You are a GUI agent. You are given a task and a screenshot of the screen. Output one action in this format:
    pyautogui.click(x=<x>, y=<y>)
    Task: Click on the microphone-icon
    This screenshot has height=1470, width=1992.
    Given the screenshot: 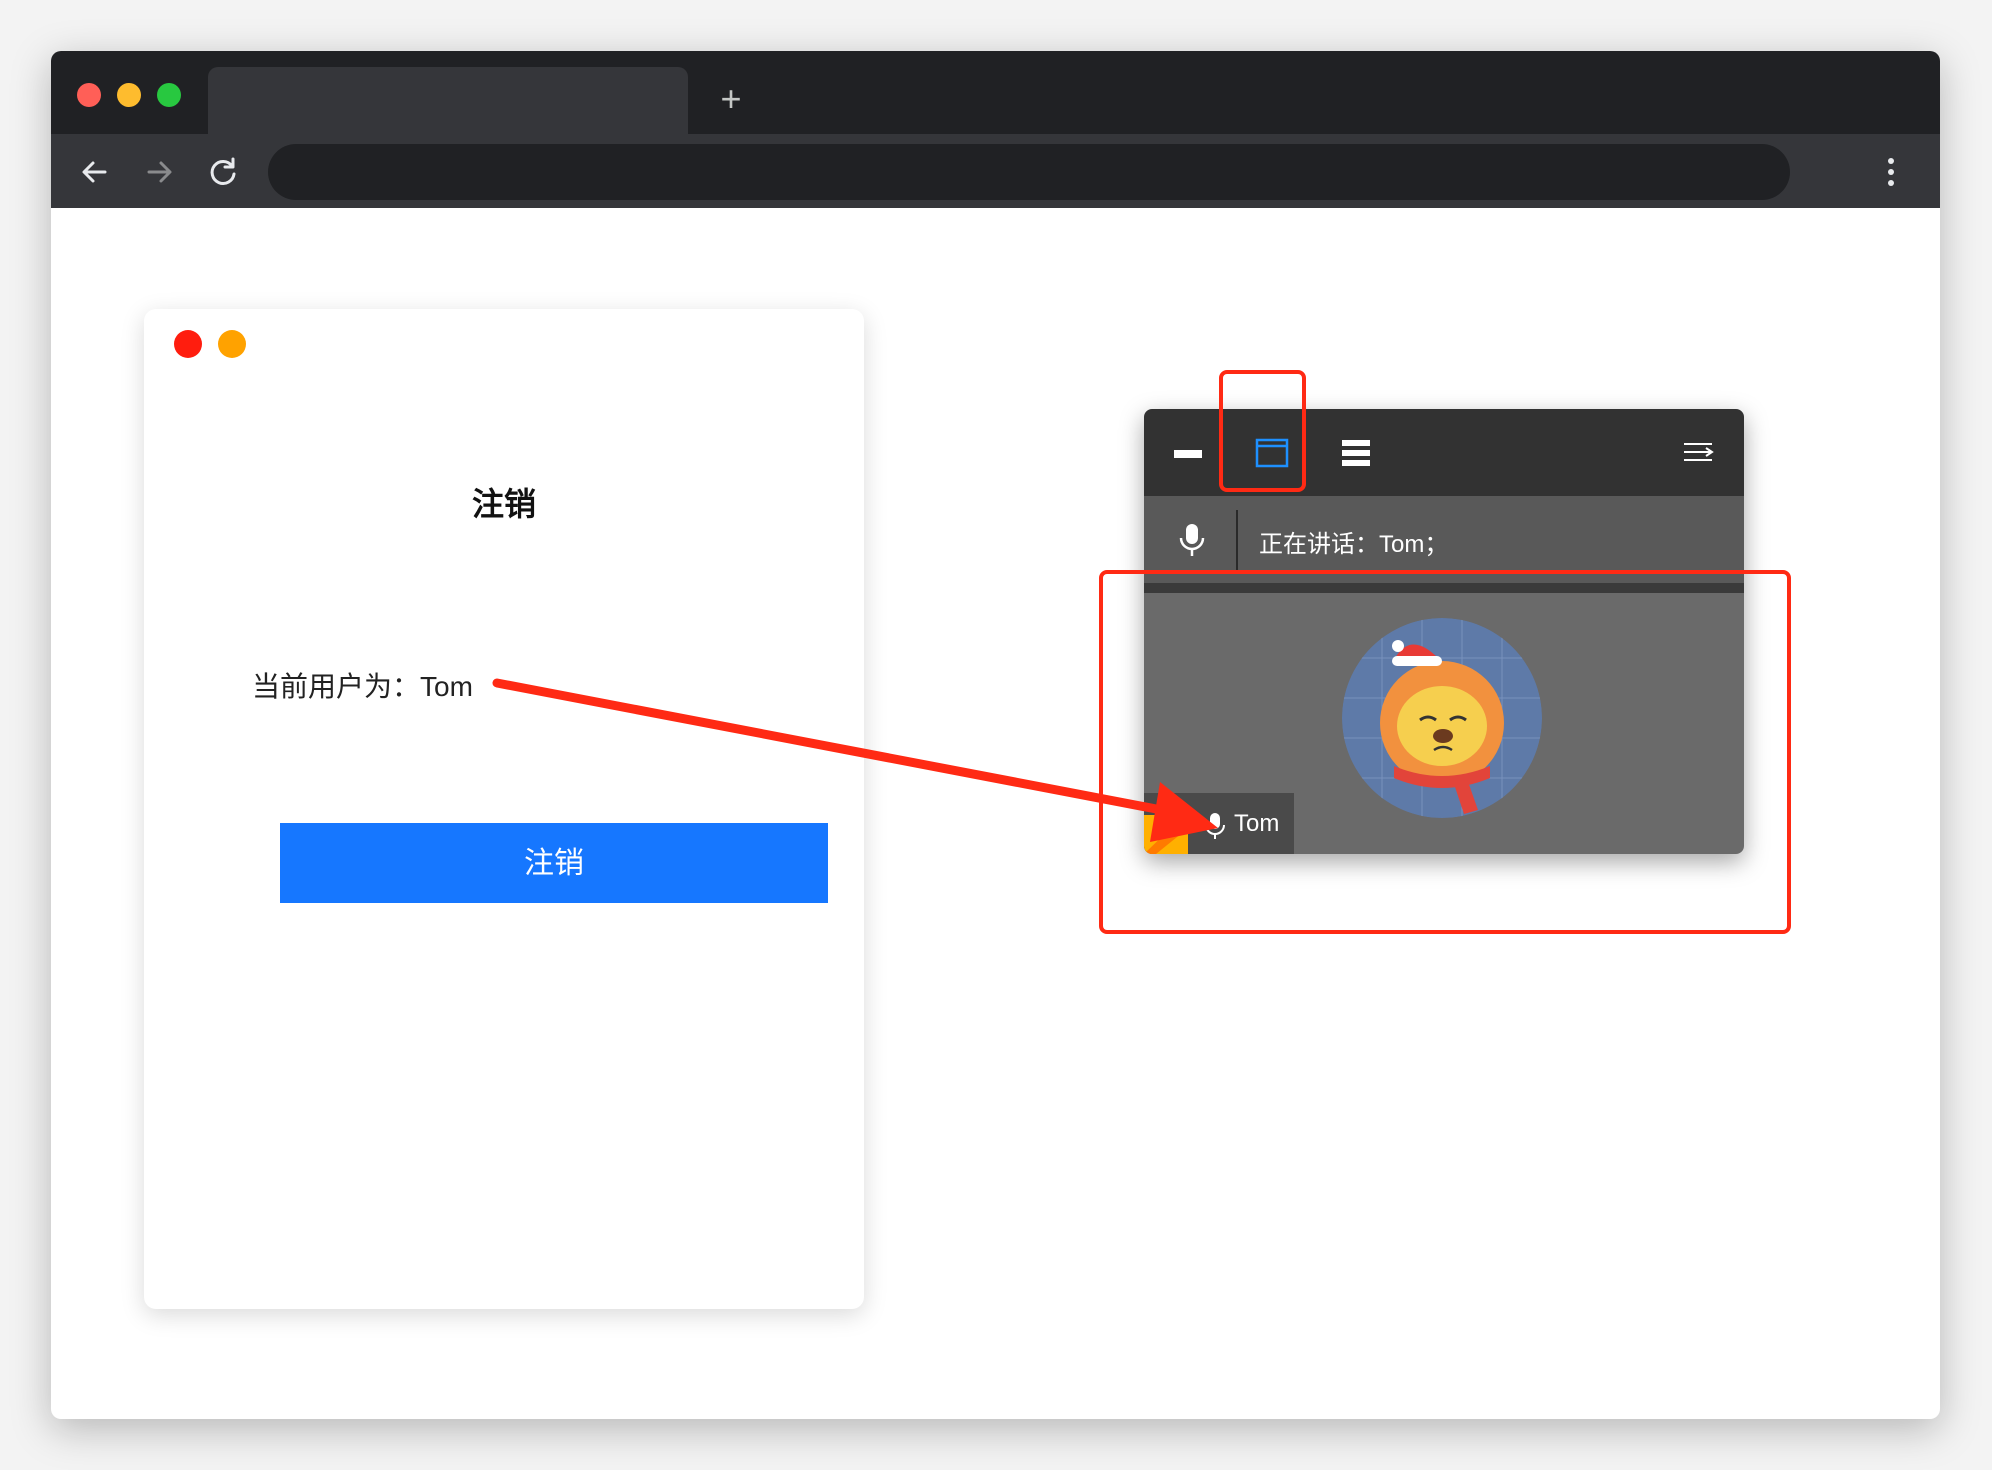 What is the action you would take?
    pyautogui.click(x=1192, y=540)
    